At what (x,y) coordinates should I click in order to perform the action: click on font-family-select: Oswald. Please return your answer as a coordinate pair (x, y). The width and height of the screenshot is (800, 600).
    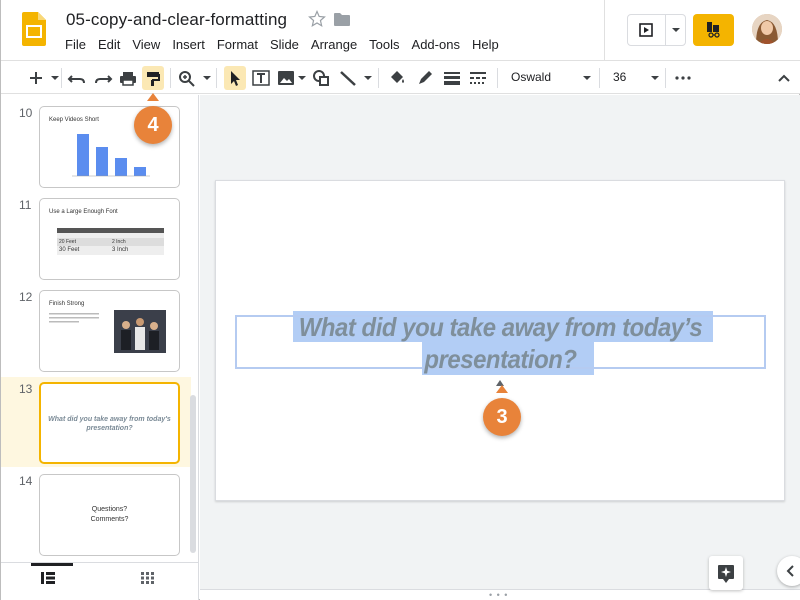
    Looking at the image, I should click on (531, 77).